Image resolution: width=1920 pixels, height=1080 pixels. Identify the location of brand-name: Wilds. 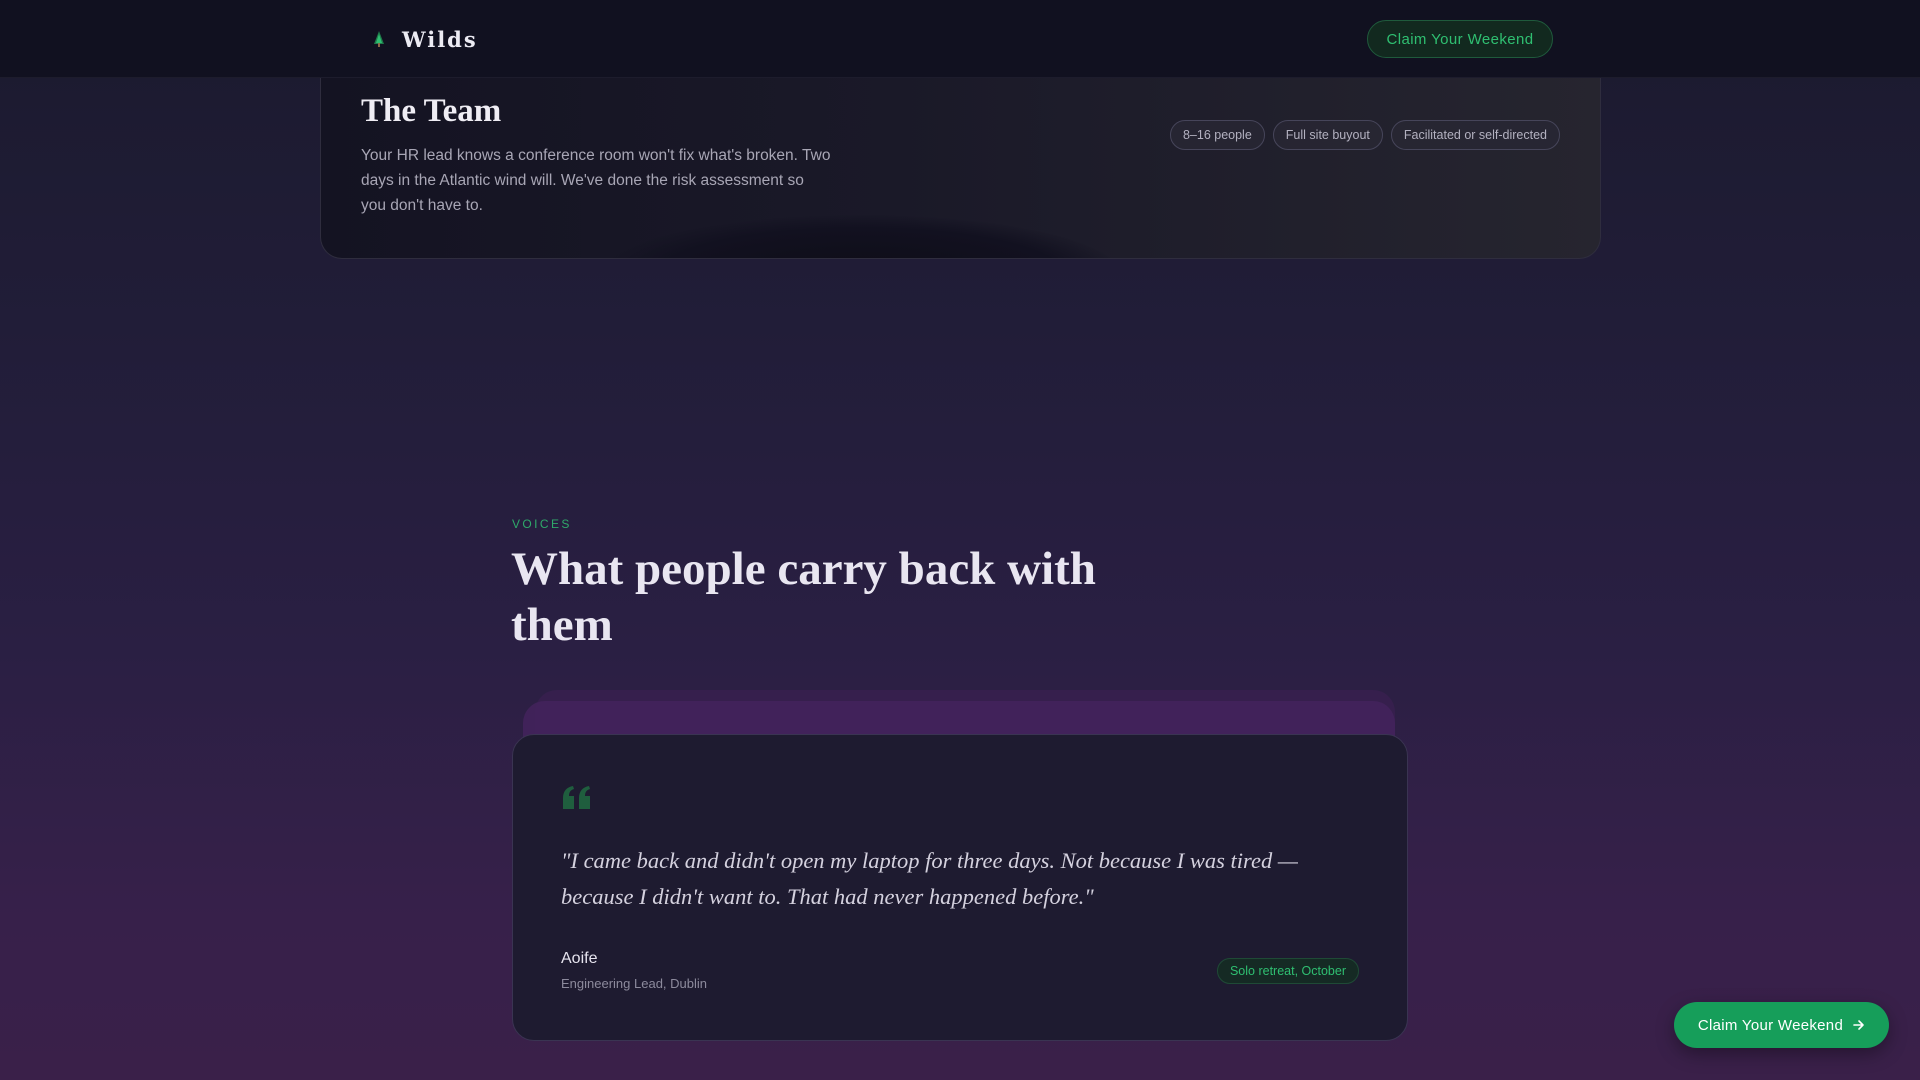
(440, 39).